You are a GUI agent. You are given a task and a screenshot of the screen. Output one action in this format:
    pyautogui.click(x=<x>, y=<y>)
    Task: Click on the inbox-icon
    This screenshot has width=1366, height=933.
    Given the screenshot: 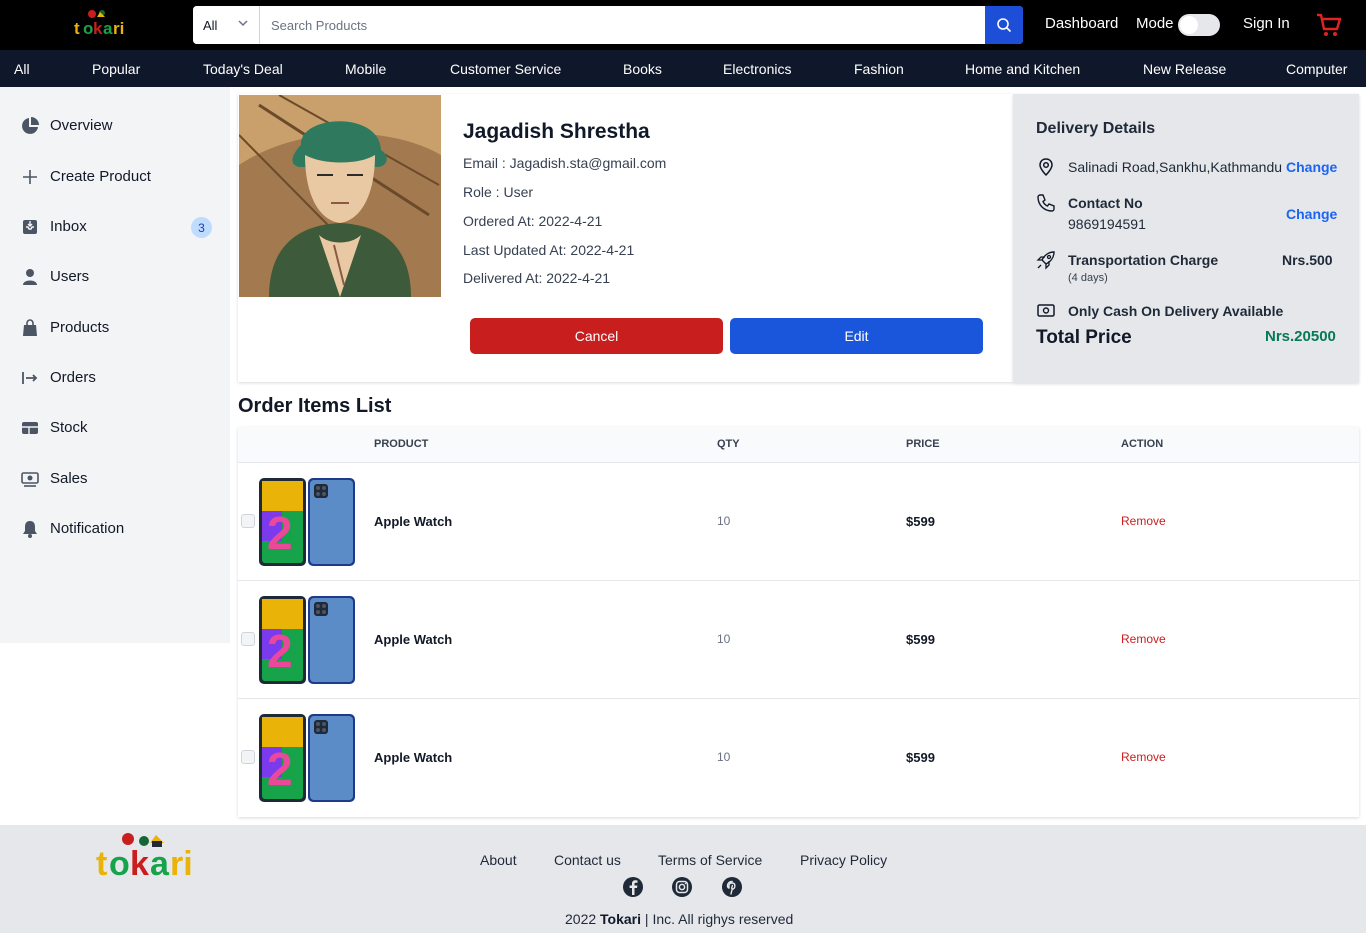 What is the action you would take?
    pyautogui.click(x=30, y=227)
    